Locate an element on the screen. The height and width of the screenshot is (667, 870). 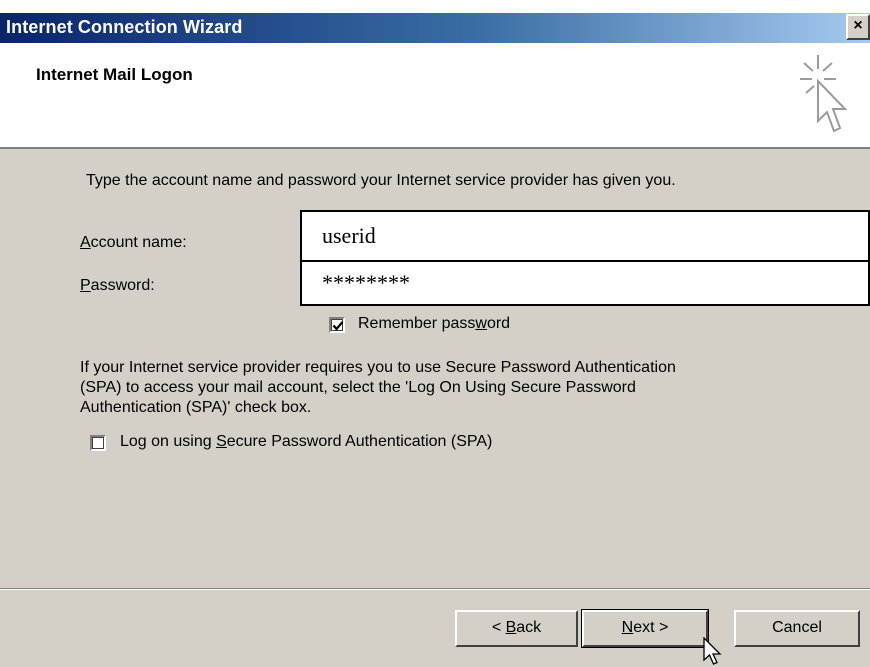
password-label: Password: is located at coordinates (117, 286).